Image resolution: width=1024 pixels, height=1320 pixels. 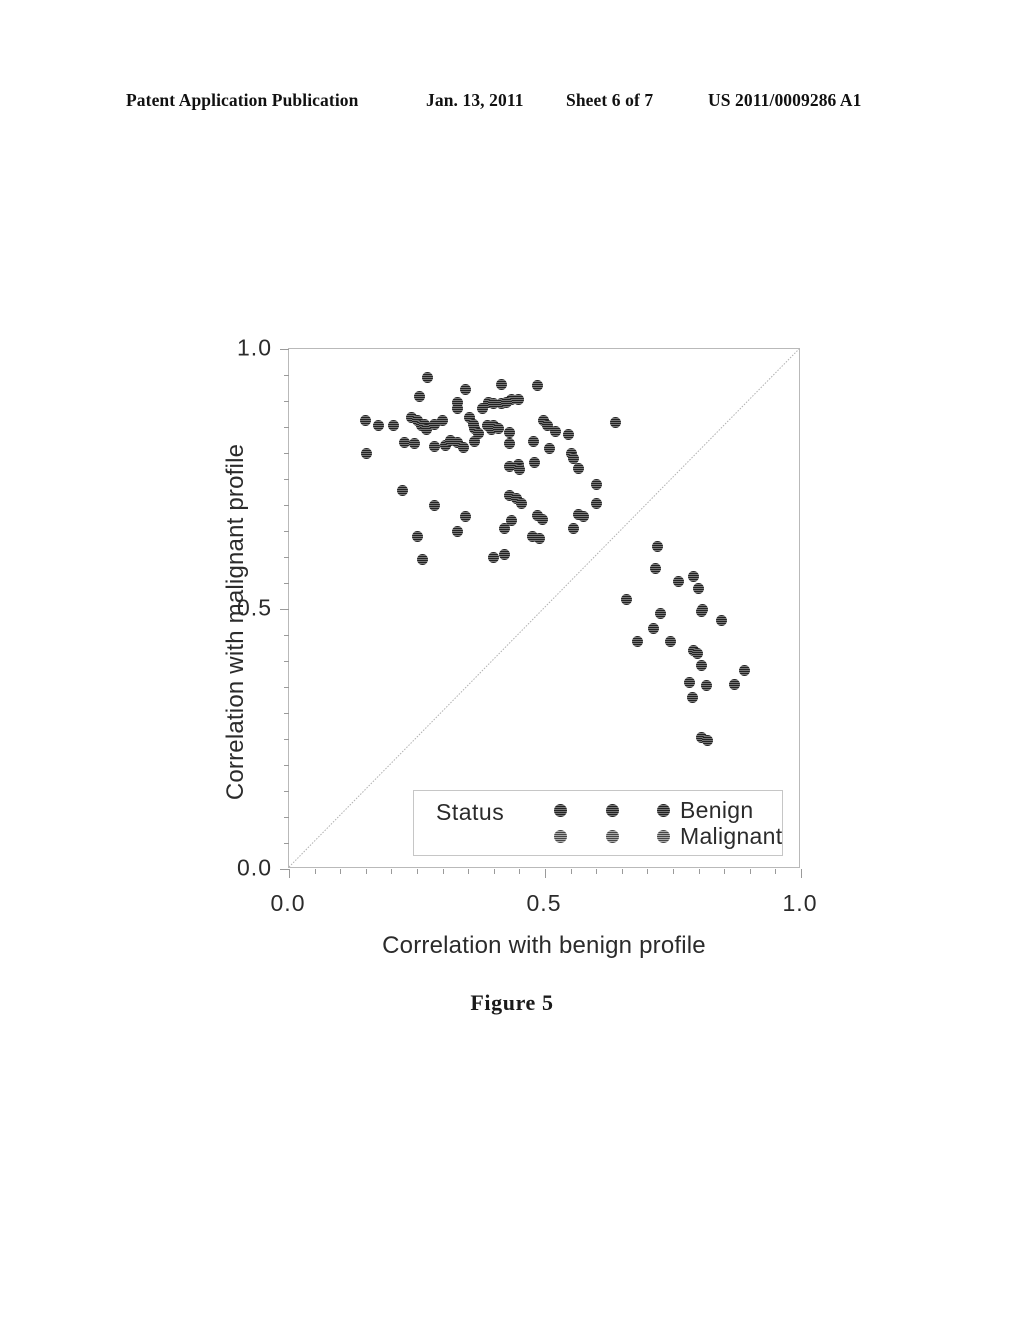 I want to click on x-tick-label: 0.5, so click(x=544, y=903).